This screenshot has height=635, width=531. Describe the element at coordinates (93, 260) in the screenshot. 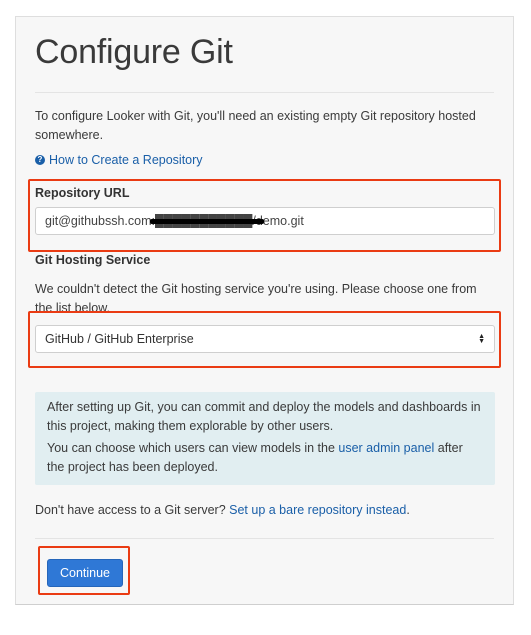

I see `git-hosting-service-label: Git Hosting Service` at that location.